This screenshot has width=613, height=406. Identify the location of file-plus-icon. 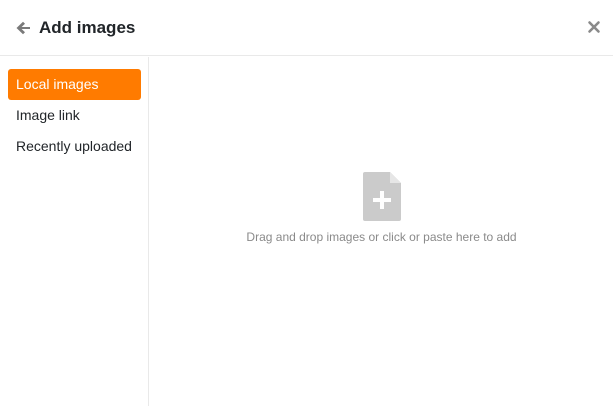
(382, 196).